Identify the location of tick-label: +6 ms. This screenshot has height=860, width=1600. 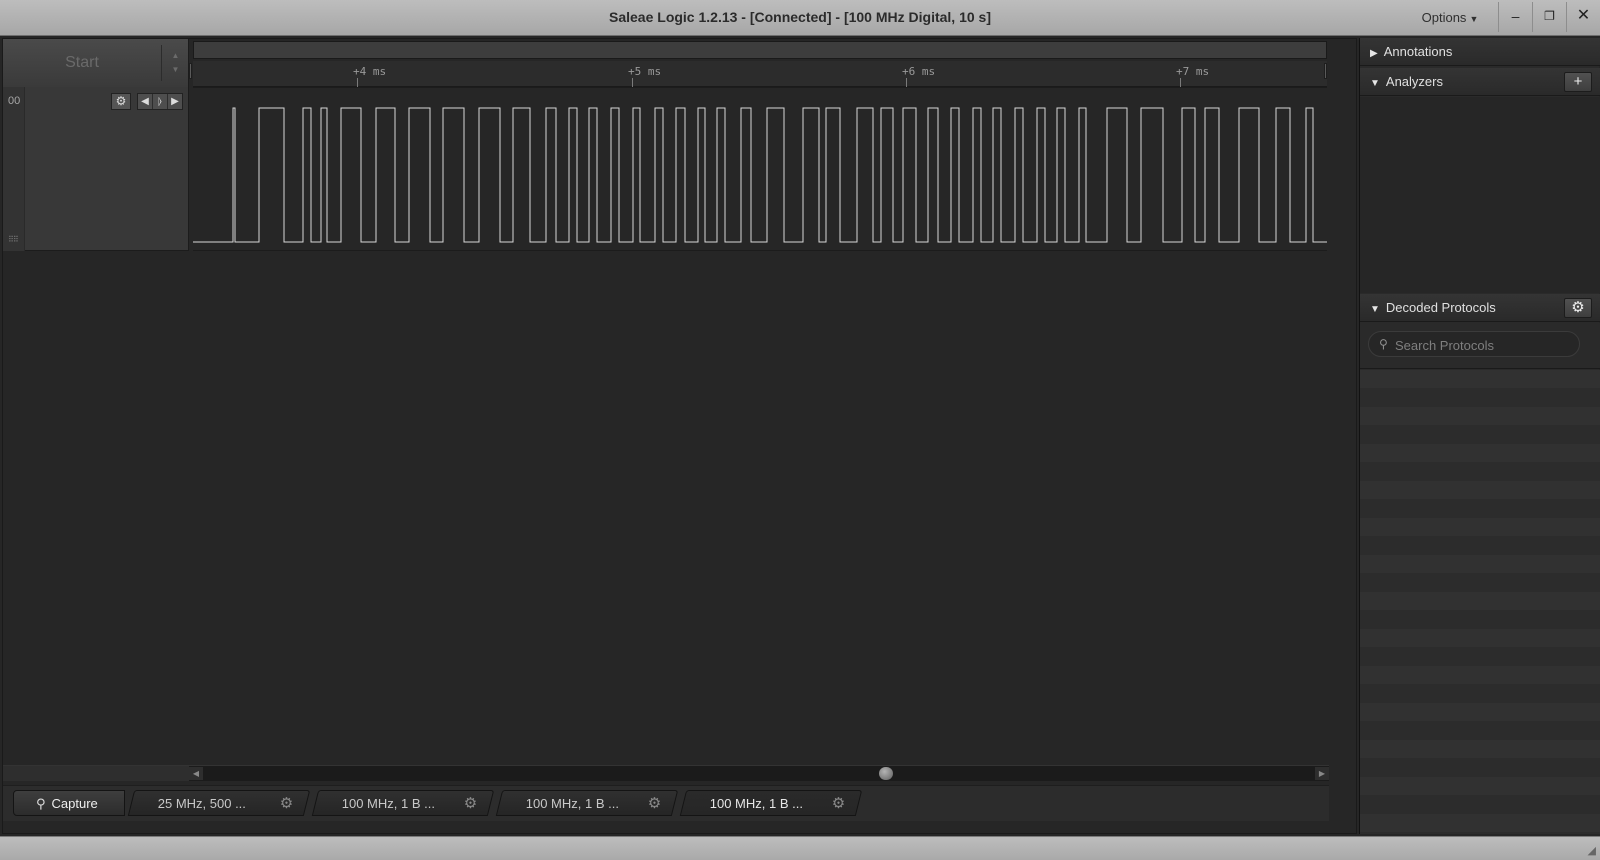
(919, 71).